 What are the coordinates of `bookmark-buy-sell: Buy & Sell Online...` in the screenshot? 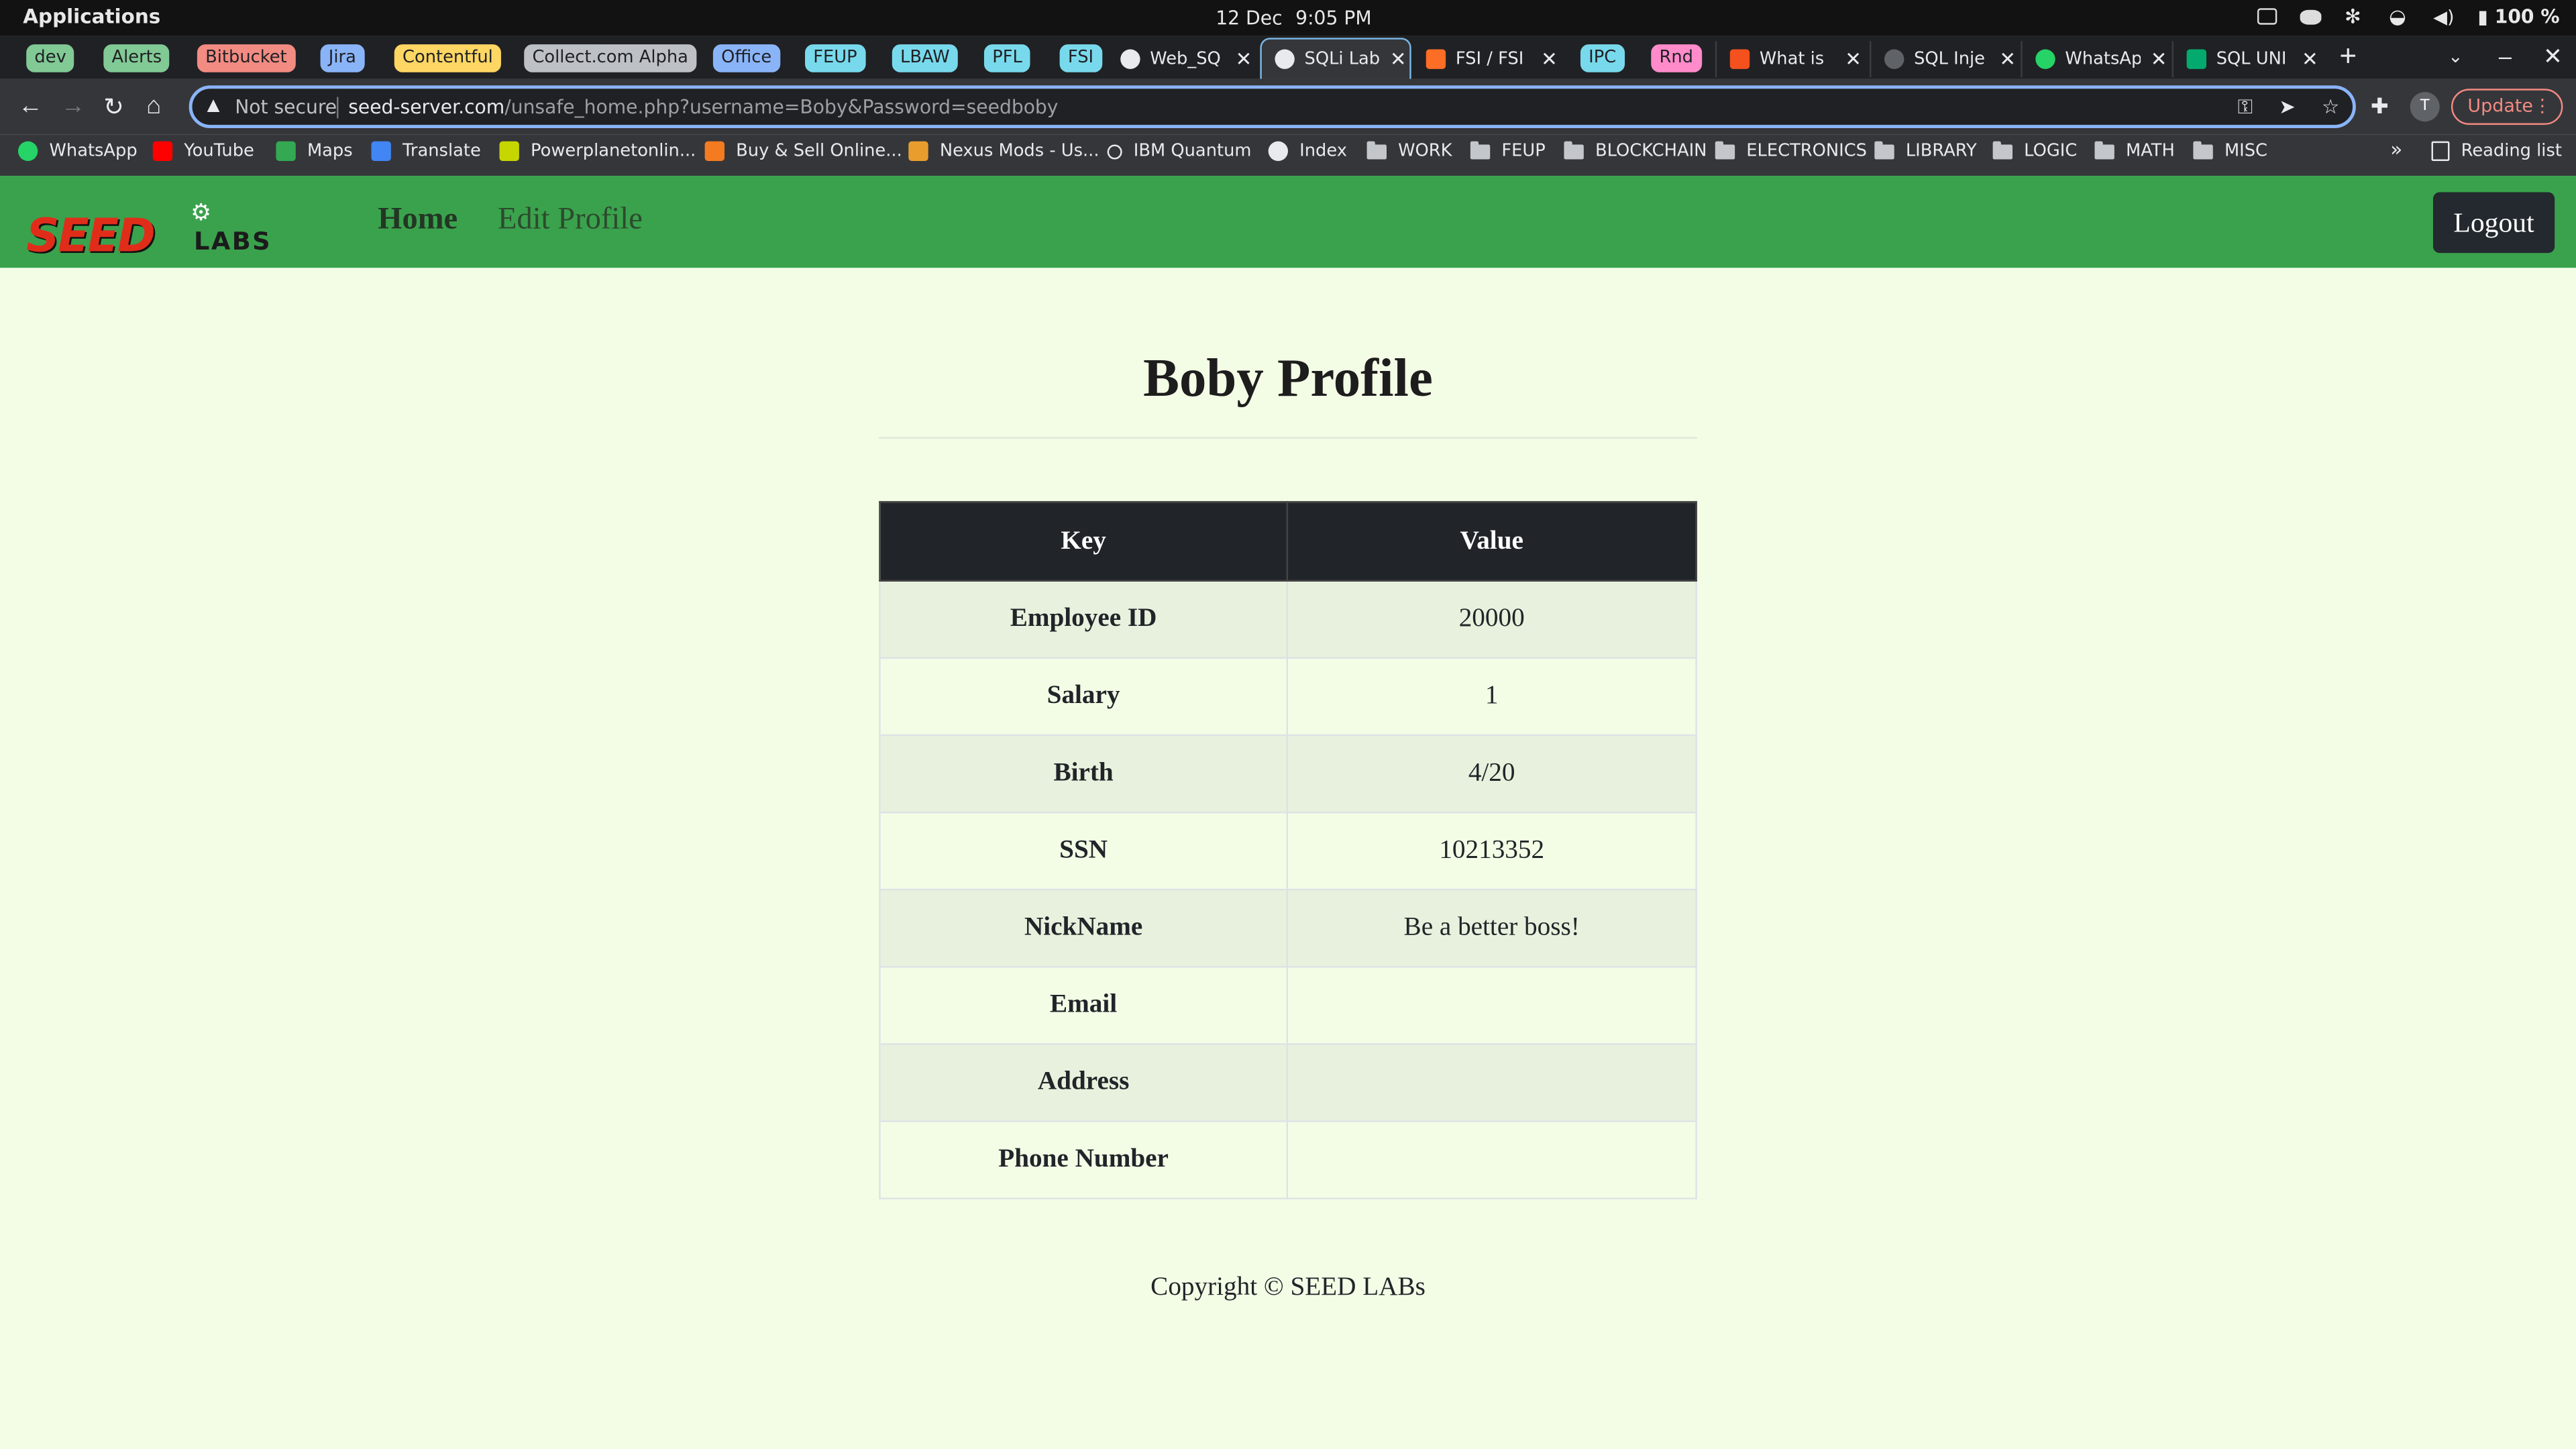 It's located at (803, 151).